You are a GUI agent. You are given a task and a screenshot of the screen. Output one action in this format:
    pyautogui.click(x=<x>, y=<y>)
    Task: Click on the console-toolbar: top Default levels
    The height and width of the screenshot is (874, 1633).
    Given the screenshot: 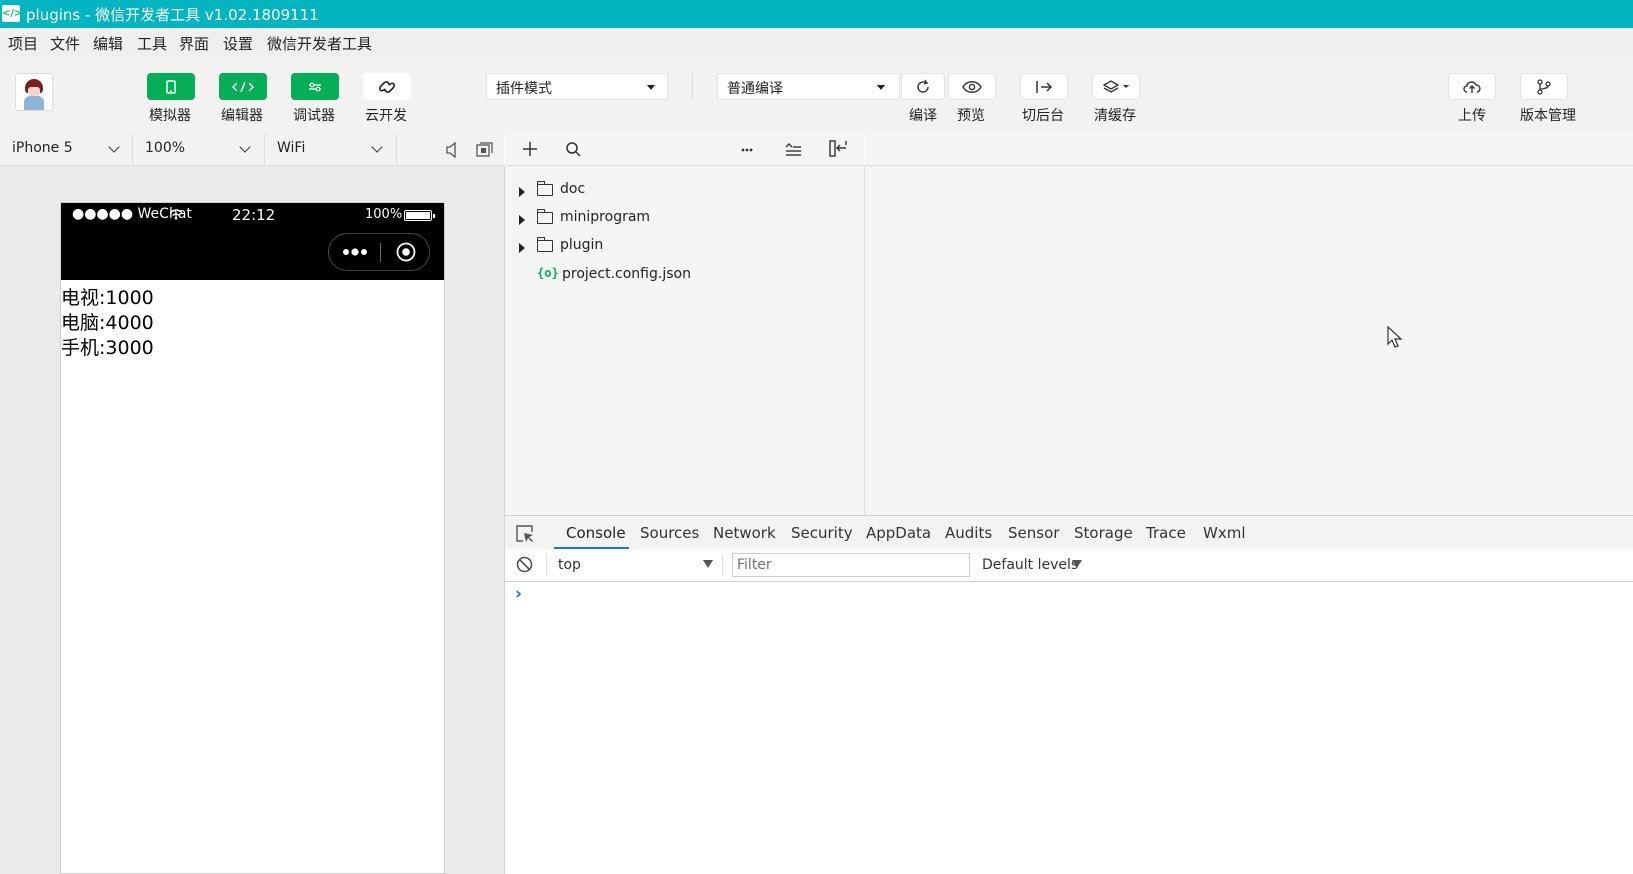 What is the action you would take?
    pyautogui.click(x=1069, y=565)
    